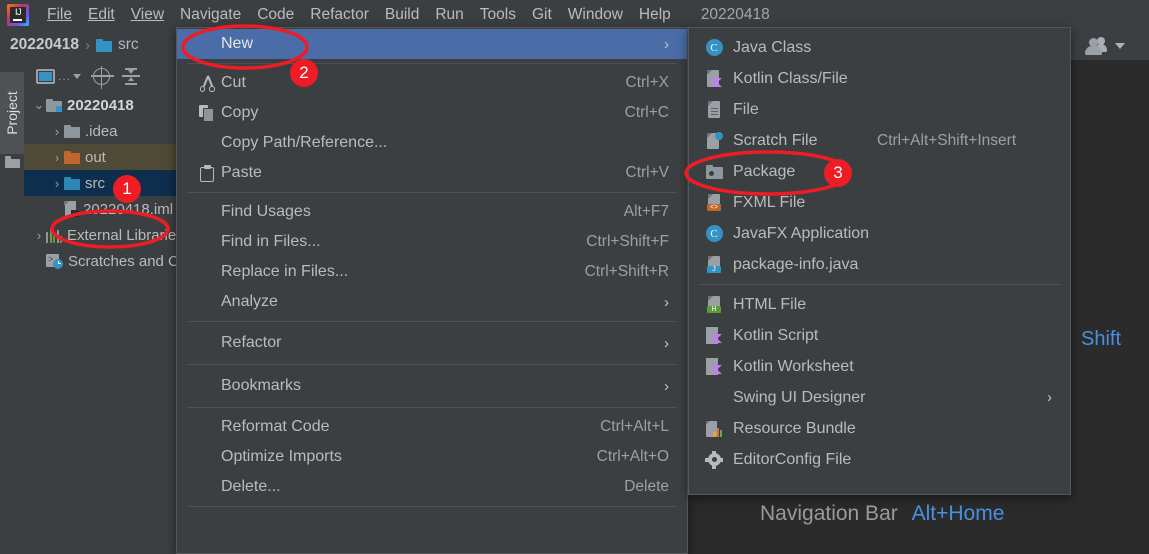 The width and height of the screenshot is (1149, 554). Describe the element at coordinates (879, 264) in the screenshot. I see `submenu-item-package-info-java: J package-info.java` at that location.